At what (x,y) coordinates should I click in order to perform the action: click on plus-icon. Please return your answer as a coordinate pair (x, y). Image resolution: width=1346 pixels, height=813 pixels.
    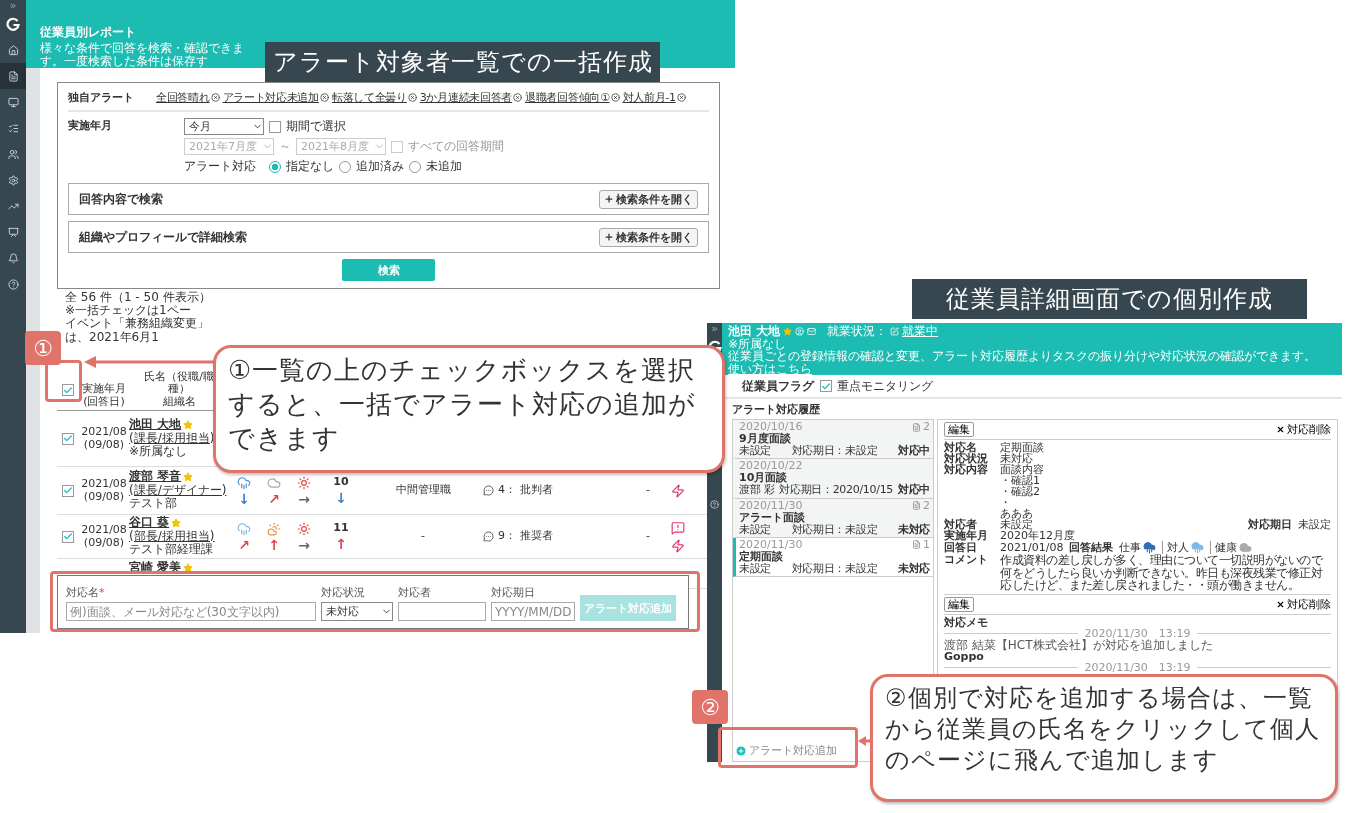
    Looking at the image, I should click on (609, 237).